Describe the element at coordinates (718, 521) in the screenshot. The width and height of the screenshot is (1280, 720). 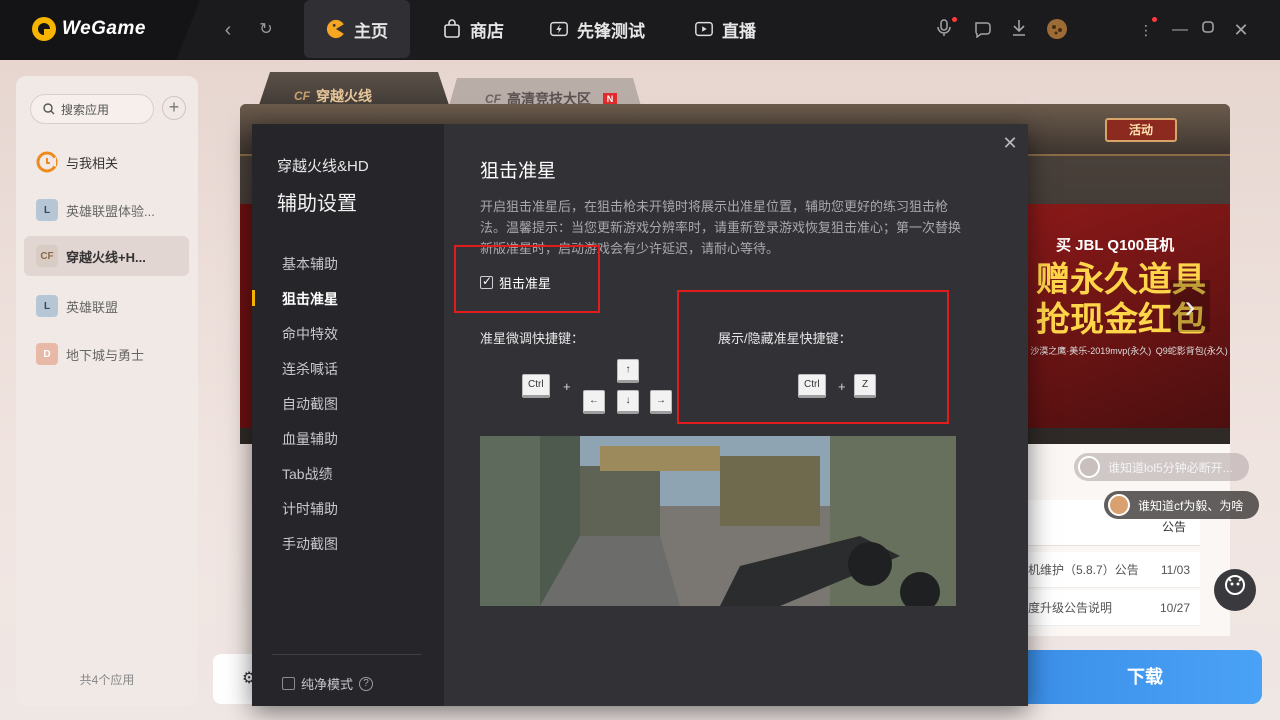
I see `crosshair-preview-image` at that location.